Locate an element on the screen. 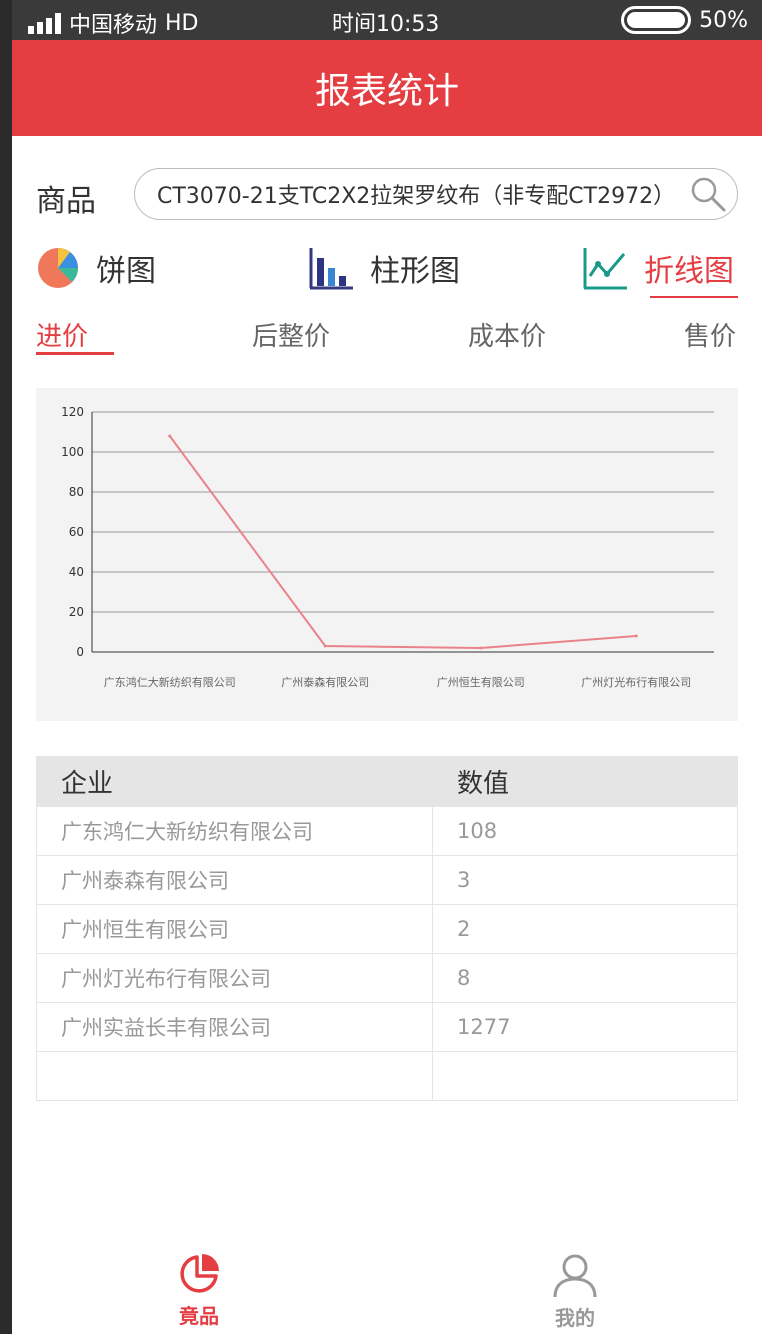 Image resolution: width=762 pixels, height=1334 pixels. value-cell is located at coordinates (585, 1076).